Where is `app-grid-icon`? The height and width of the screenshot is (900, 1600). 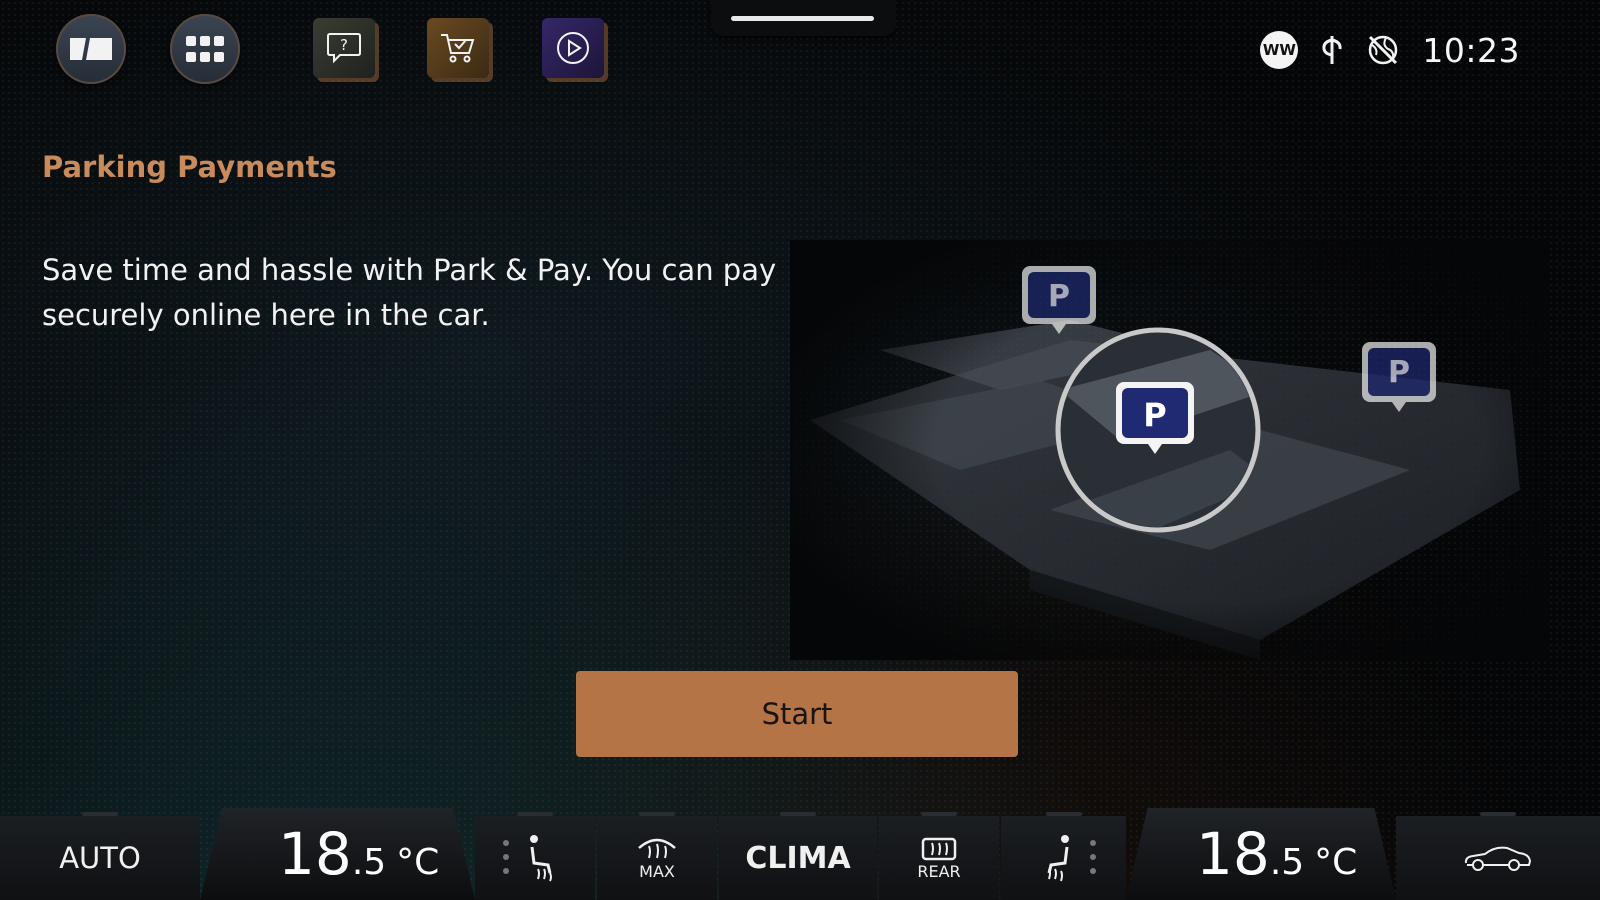
app-grid-icon is located at coordinates (205, 49).